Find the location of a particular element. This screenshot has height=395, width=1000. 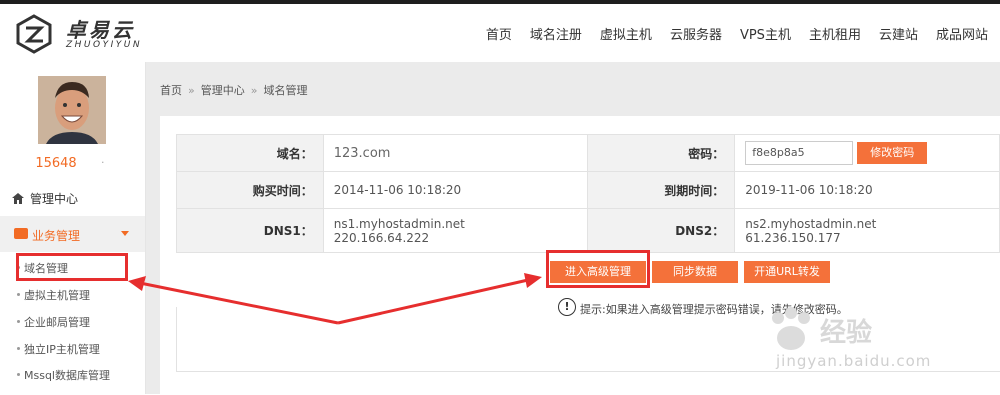

nav-domain-register: 域名注册 is located at coordinates (556, 33).